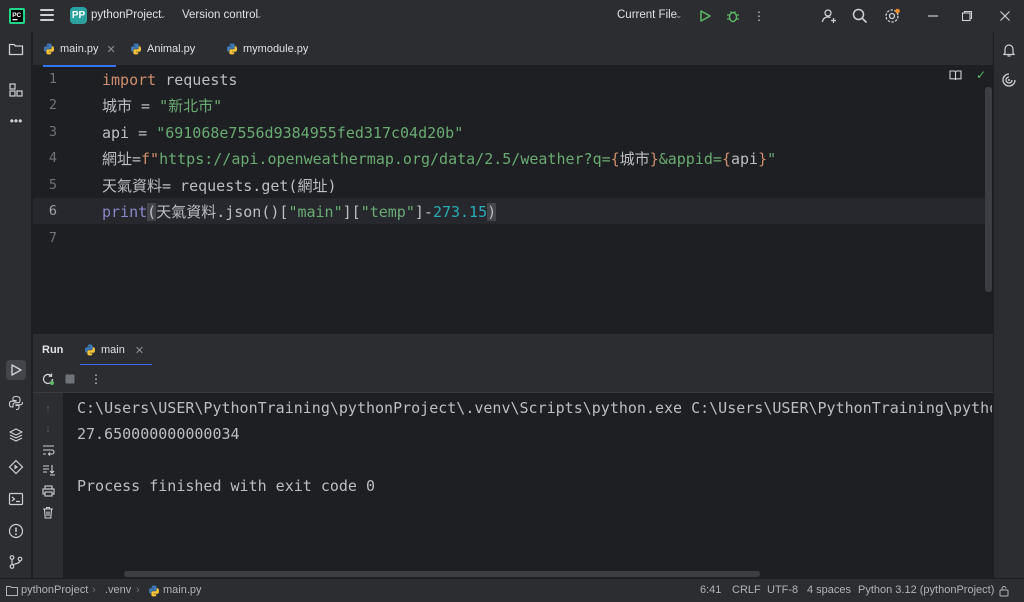  I want to click on version-control-menu: Version control, so click(220, 15).